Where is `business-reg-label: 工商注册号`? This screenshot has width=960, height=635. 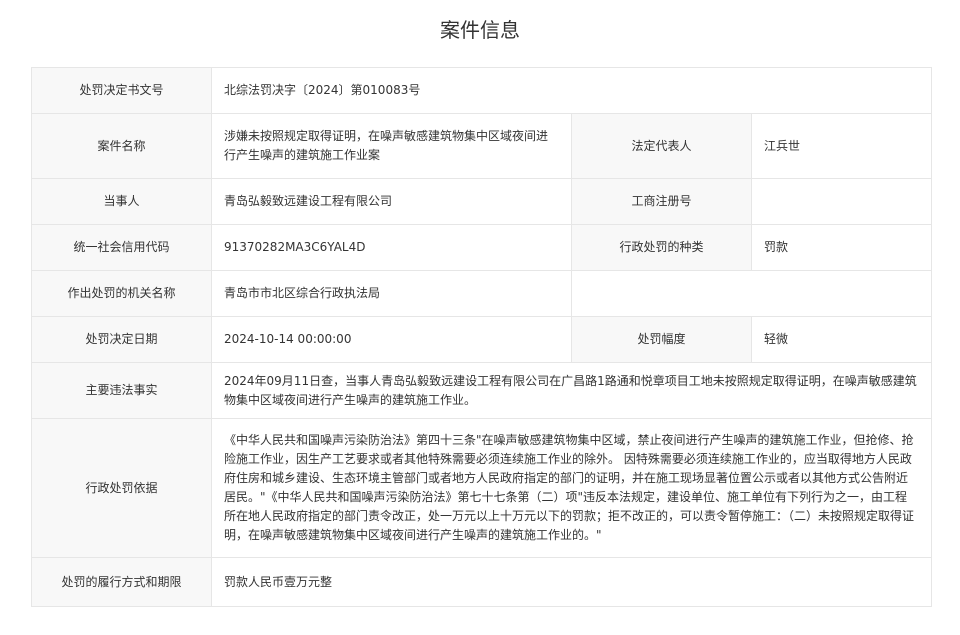
business-reg-label: 工商注册号 is located at coordinates (661, 201).